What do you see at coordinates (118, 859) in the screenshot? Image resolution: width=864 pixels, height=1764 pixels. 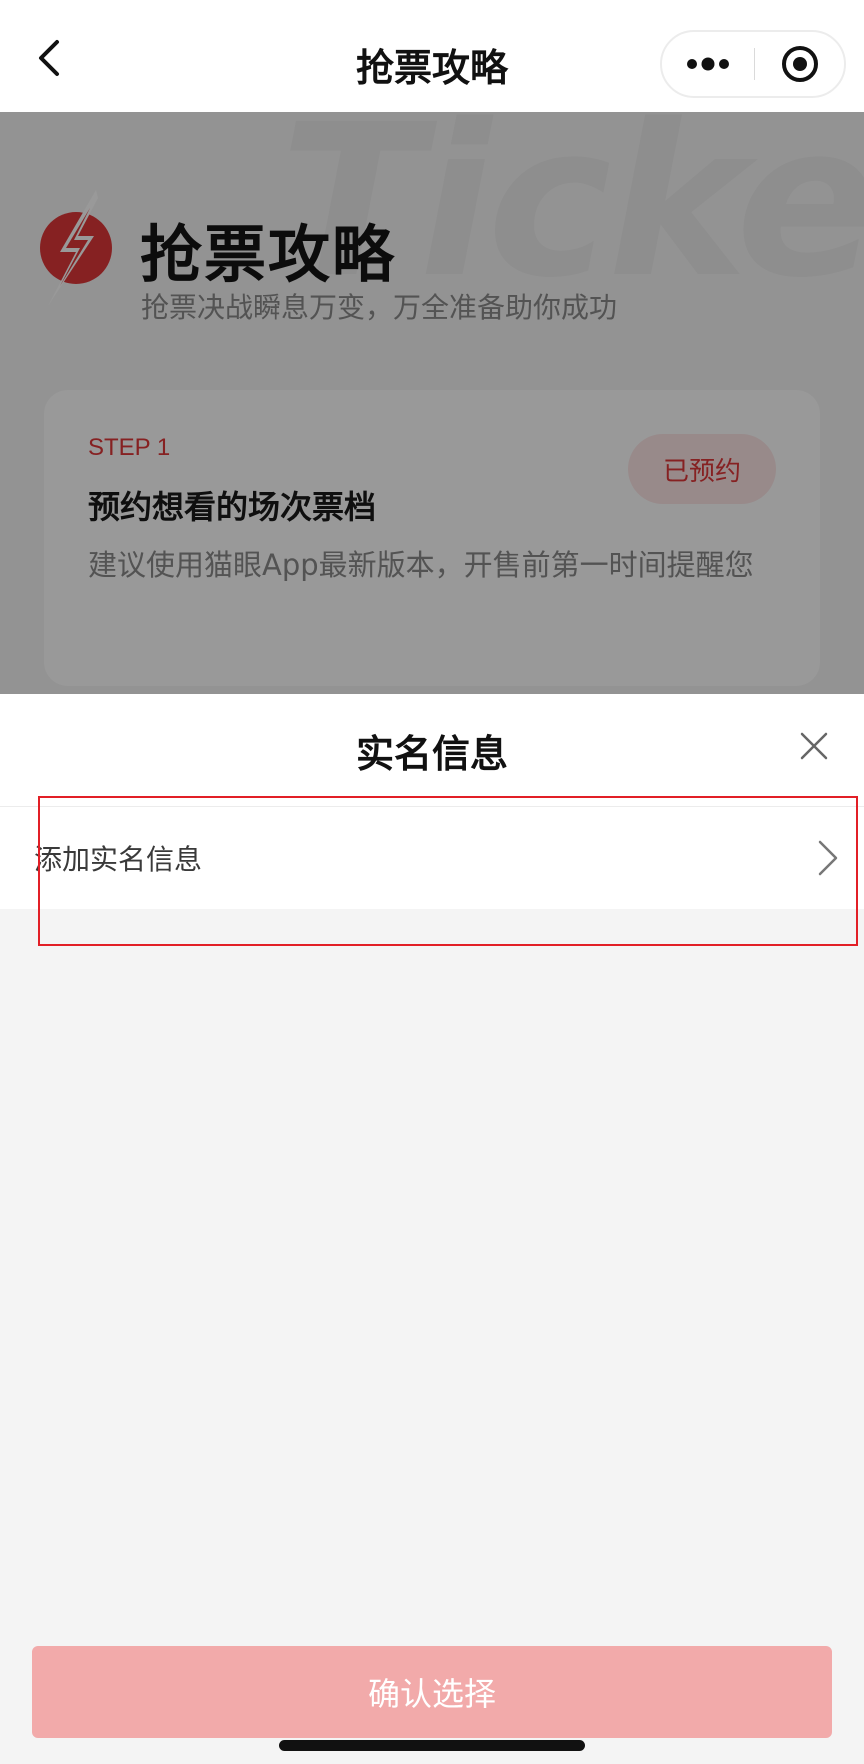 I see `add-real-name-label: 添加实名信息` at bounding box center [118, 859].